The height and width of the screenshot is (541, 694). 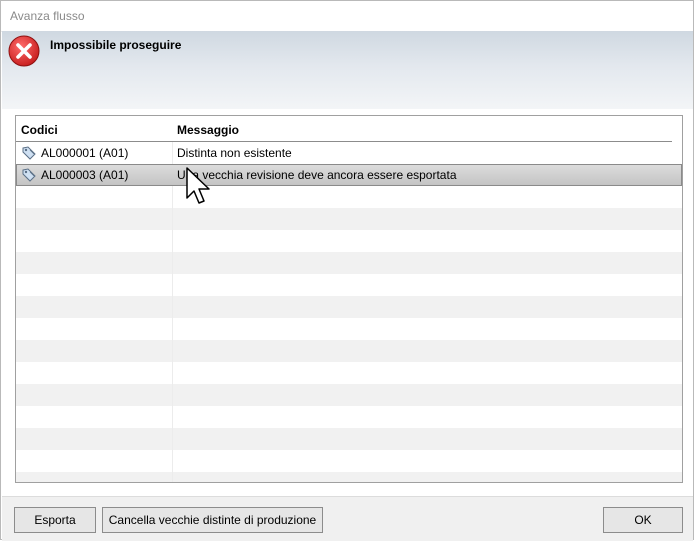 I want to click on delete-old-distinte-button: Cancella vecchie distinte di produzione, so click(x=212, y=520).